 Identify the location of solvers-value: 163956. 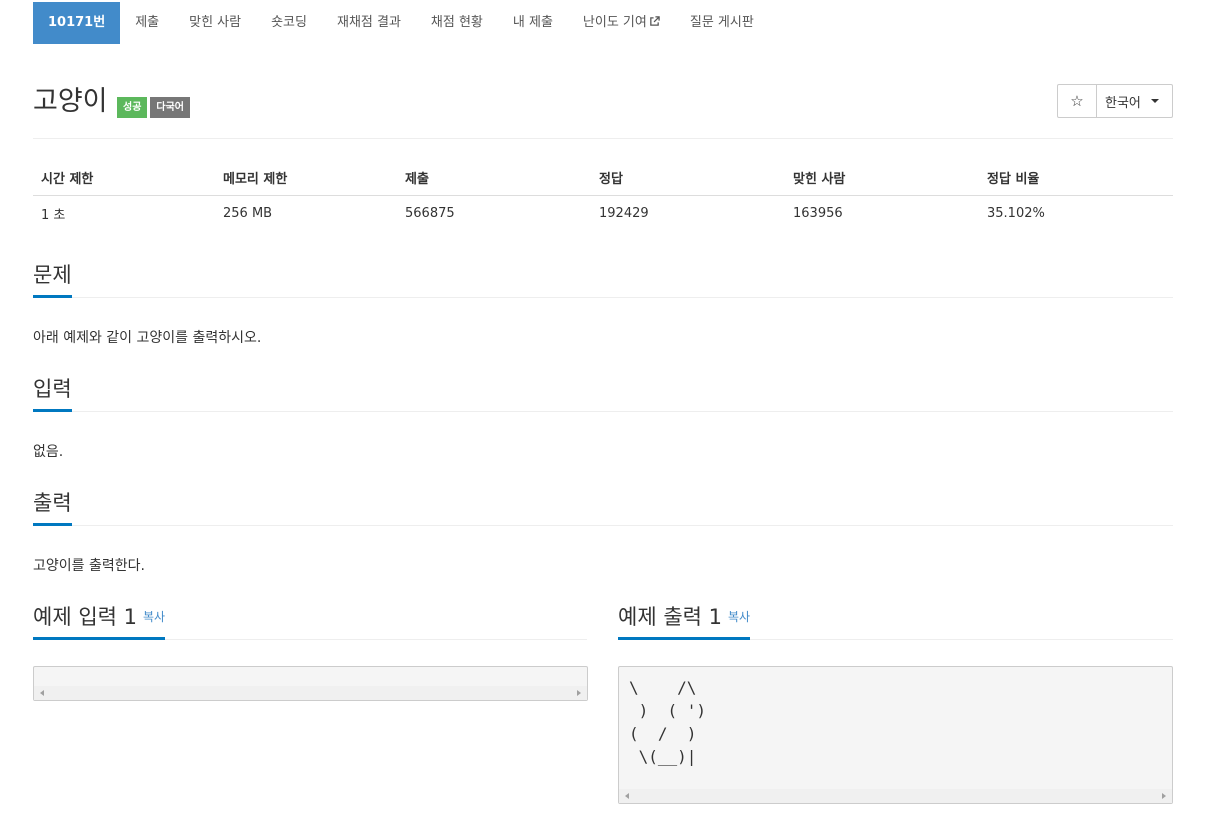
(818, 214).